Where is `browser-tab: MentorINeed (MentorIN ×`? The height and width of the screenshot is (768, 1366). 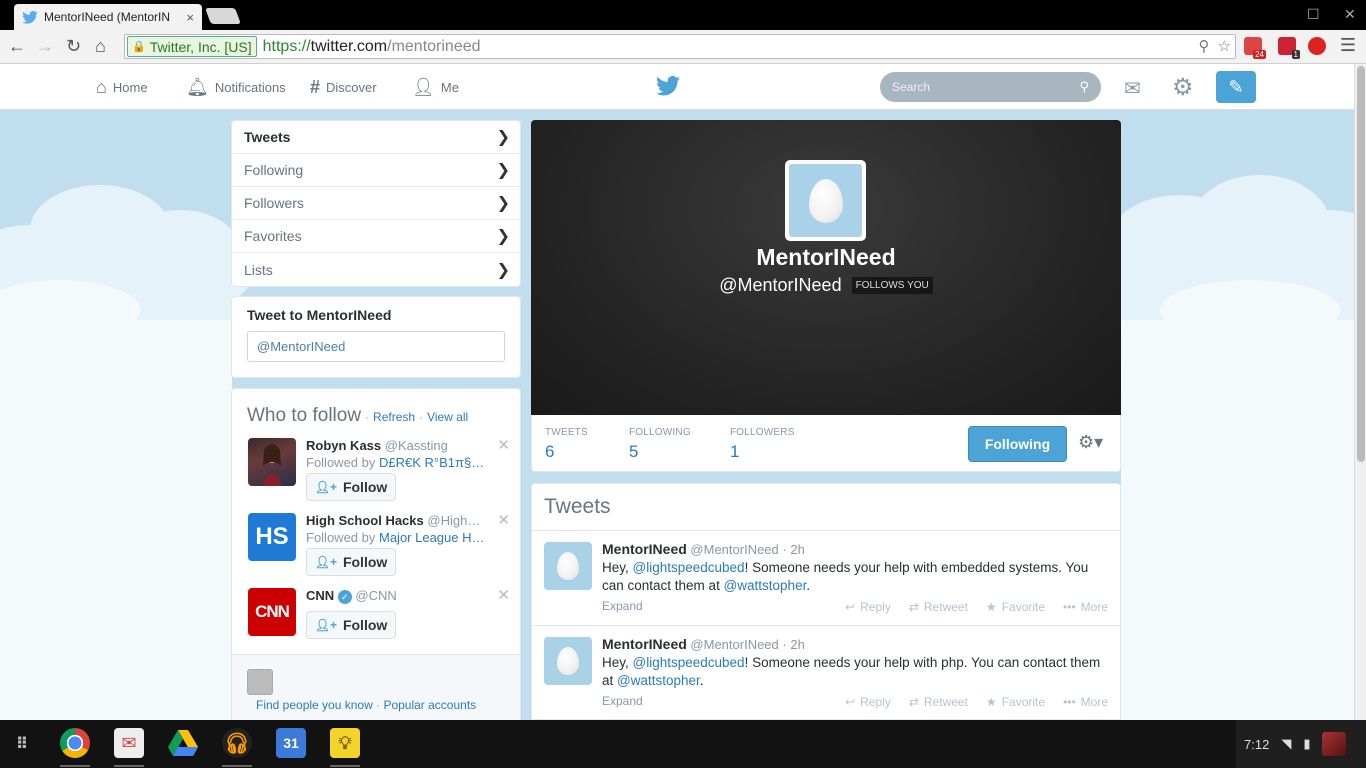 browser-tab: MentorINeed (MentorIN × is located at coordinates (108, 17).